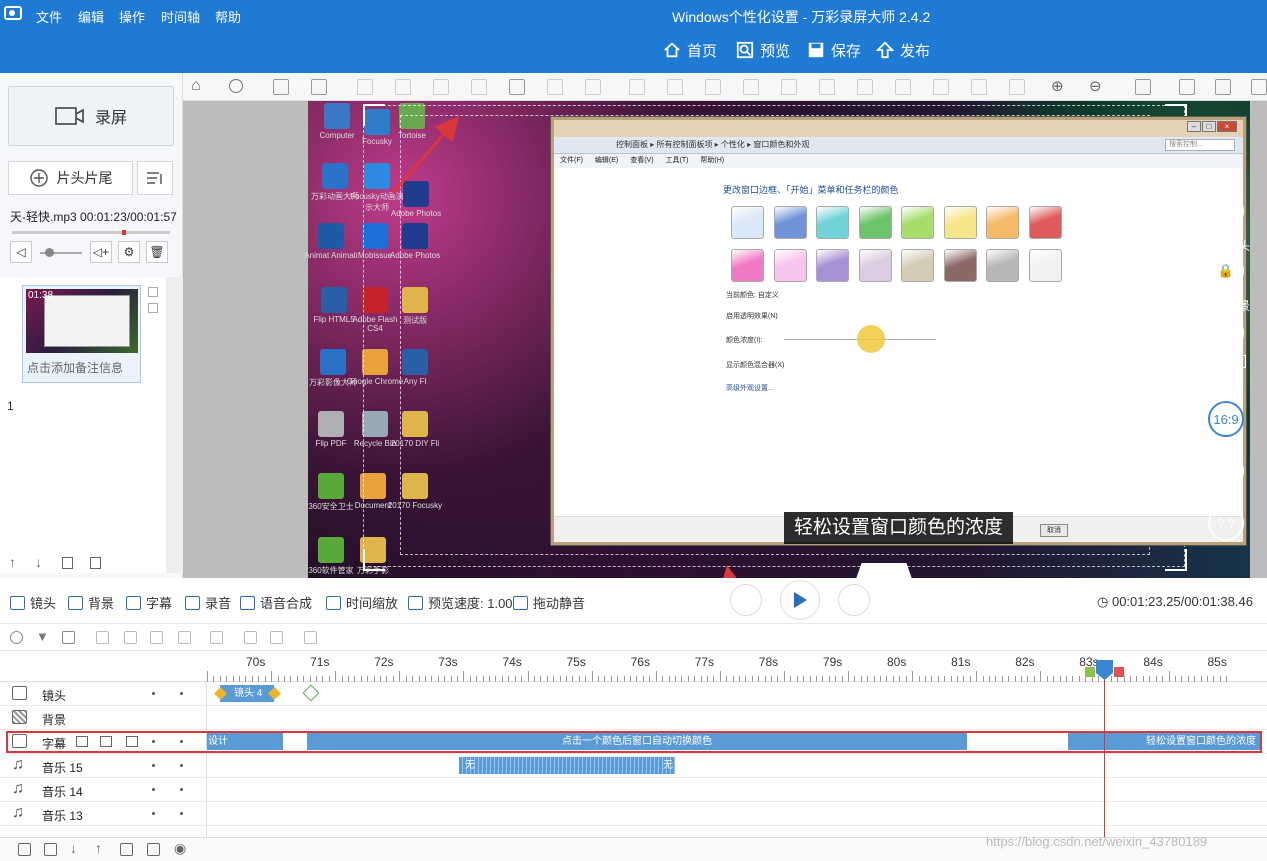 This screenshot has width=1267, height=861. Describe the element at coordinates (549, 602) in the screenshot. I see `drag-mute-toggle: 拖动静音` at that location.